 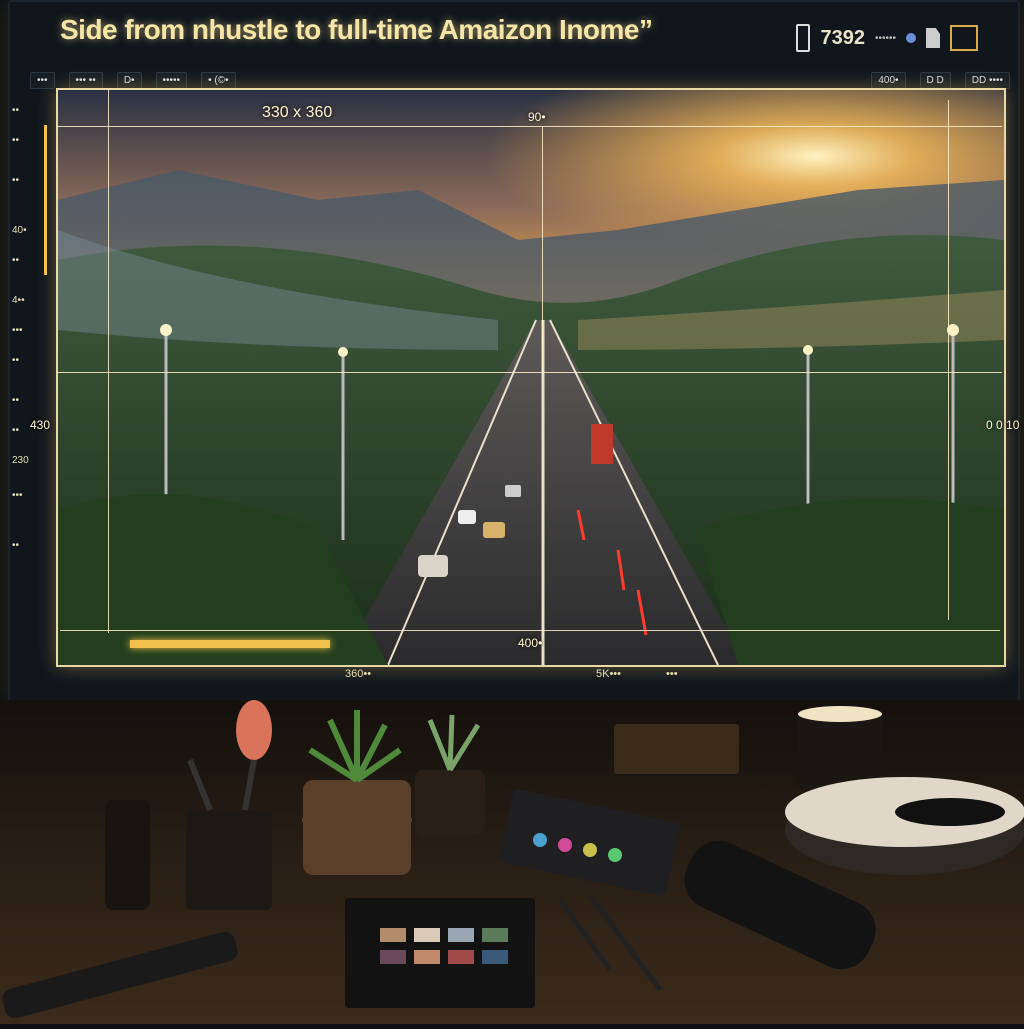 I want to click on brush-holder, so click(x=229, y=860).